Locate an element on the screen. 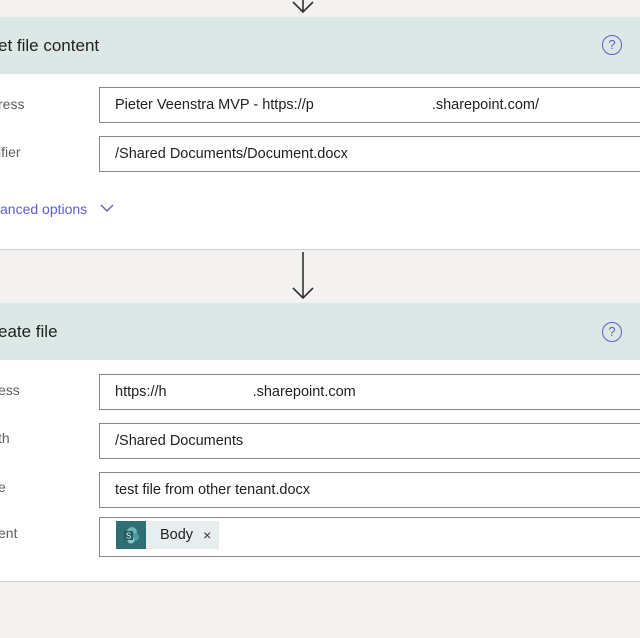 This screenshot has width=640, height=638. file-content-label: ent is located at coordinates (9, 533).